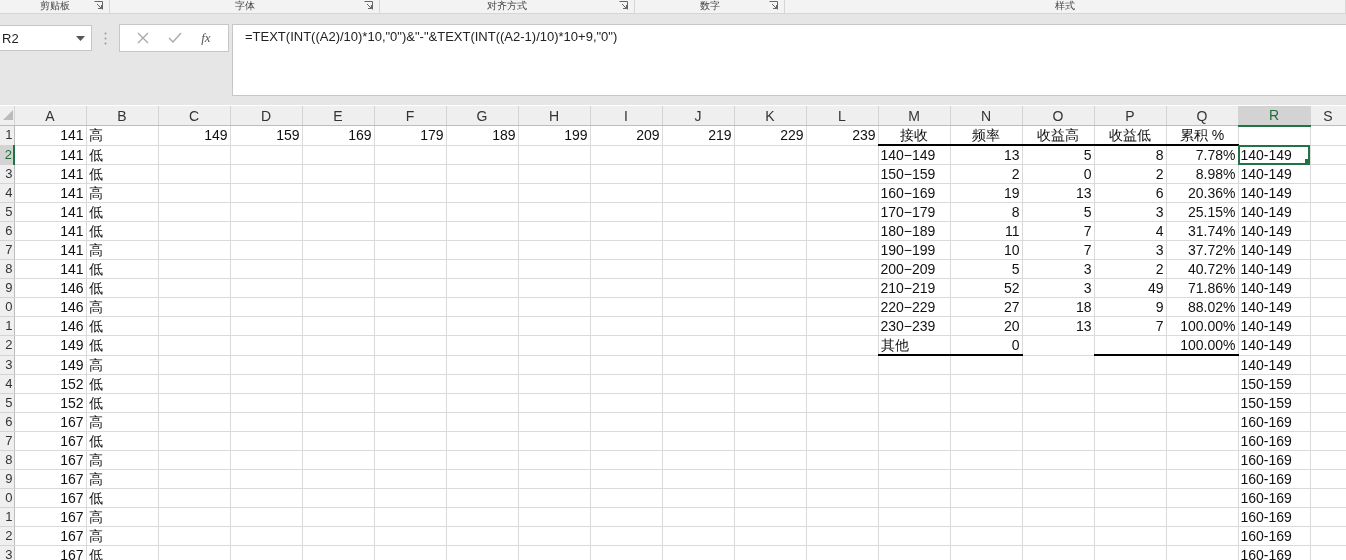 This screenshot has width=1346, height=560. Describe the element at coordinates (1130, 116) in the screenshot. I see `column-header: P` at that location.